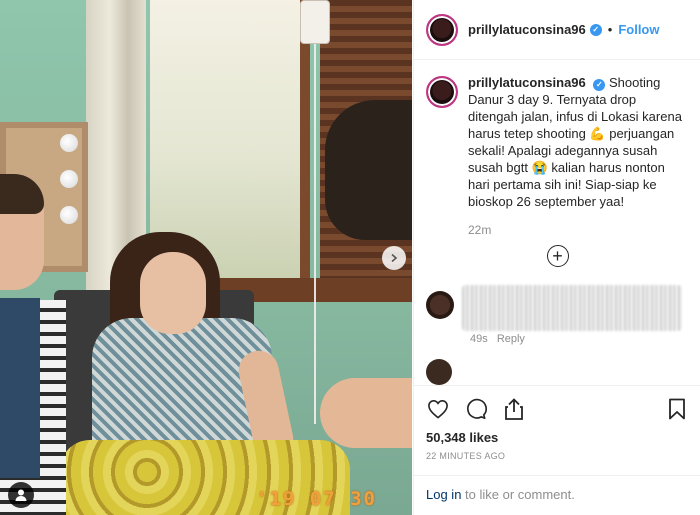  I want to click on likes-count: 50,348 likes, so click(557, 437).